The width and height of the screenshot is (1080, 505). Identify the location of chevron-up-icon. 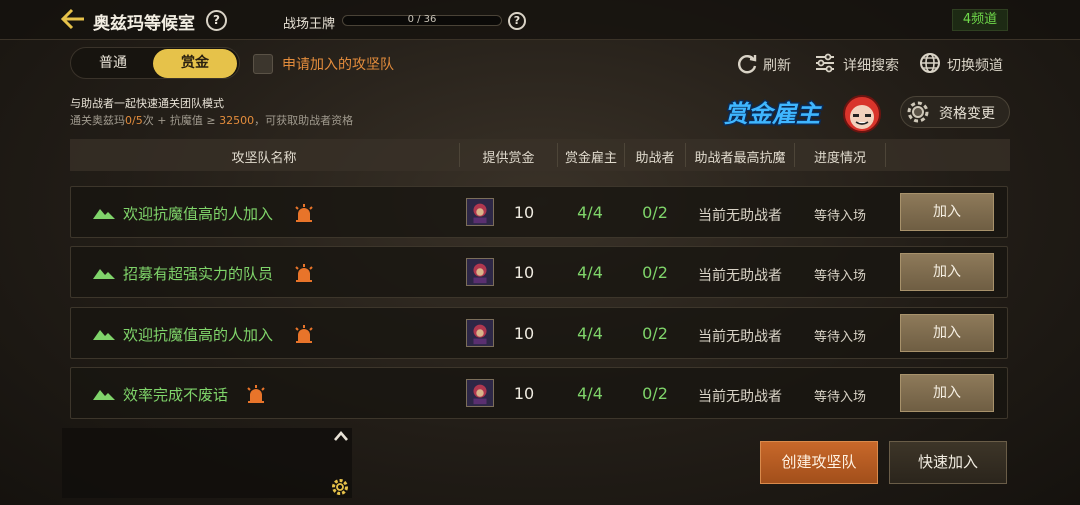
(341, 436).